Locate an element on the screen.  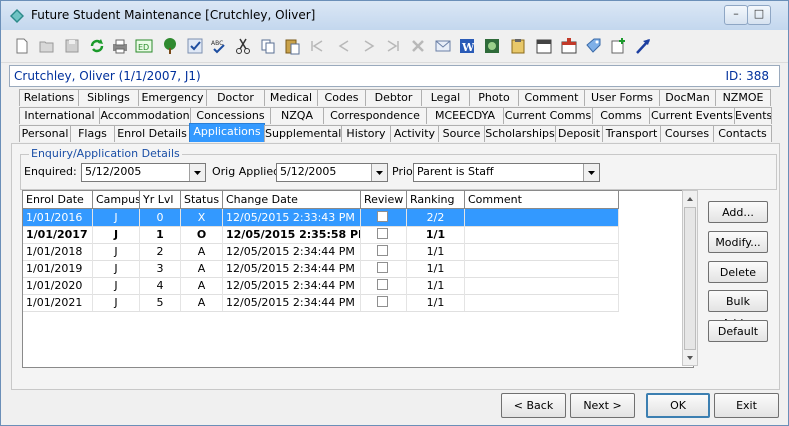
tab-applications: Applications is located at coordinates (227, 132).